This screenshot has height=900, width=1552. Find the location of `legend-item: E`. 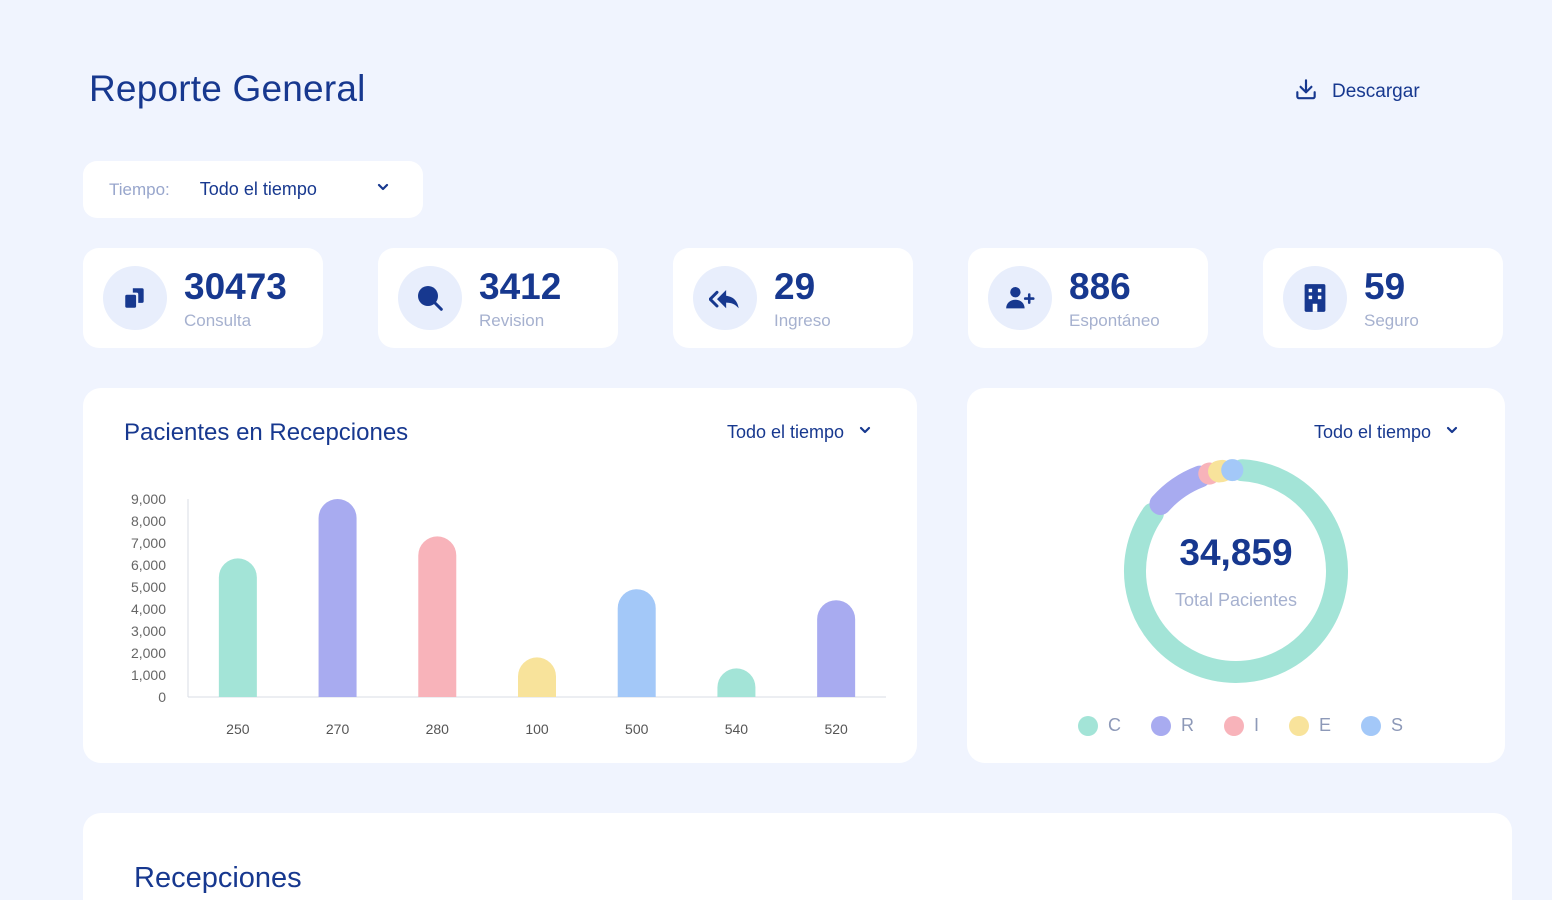

legend-item: E is located at coordinates (1310, 725).